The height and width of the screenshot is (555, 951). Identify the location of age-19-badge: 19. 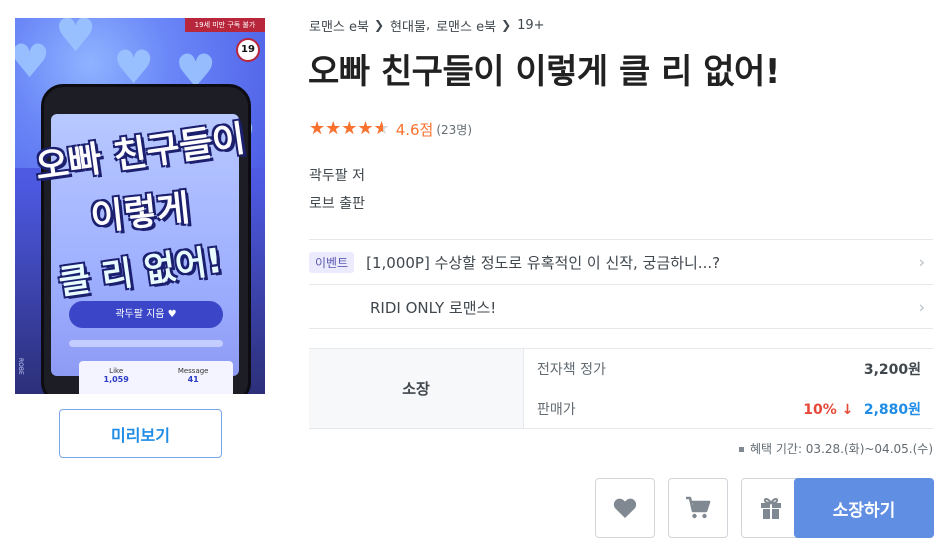
(248, 50).